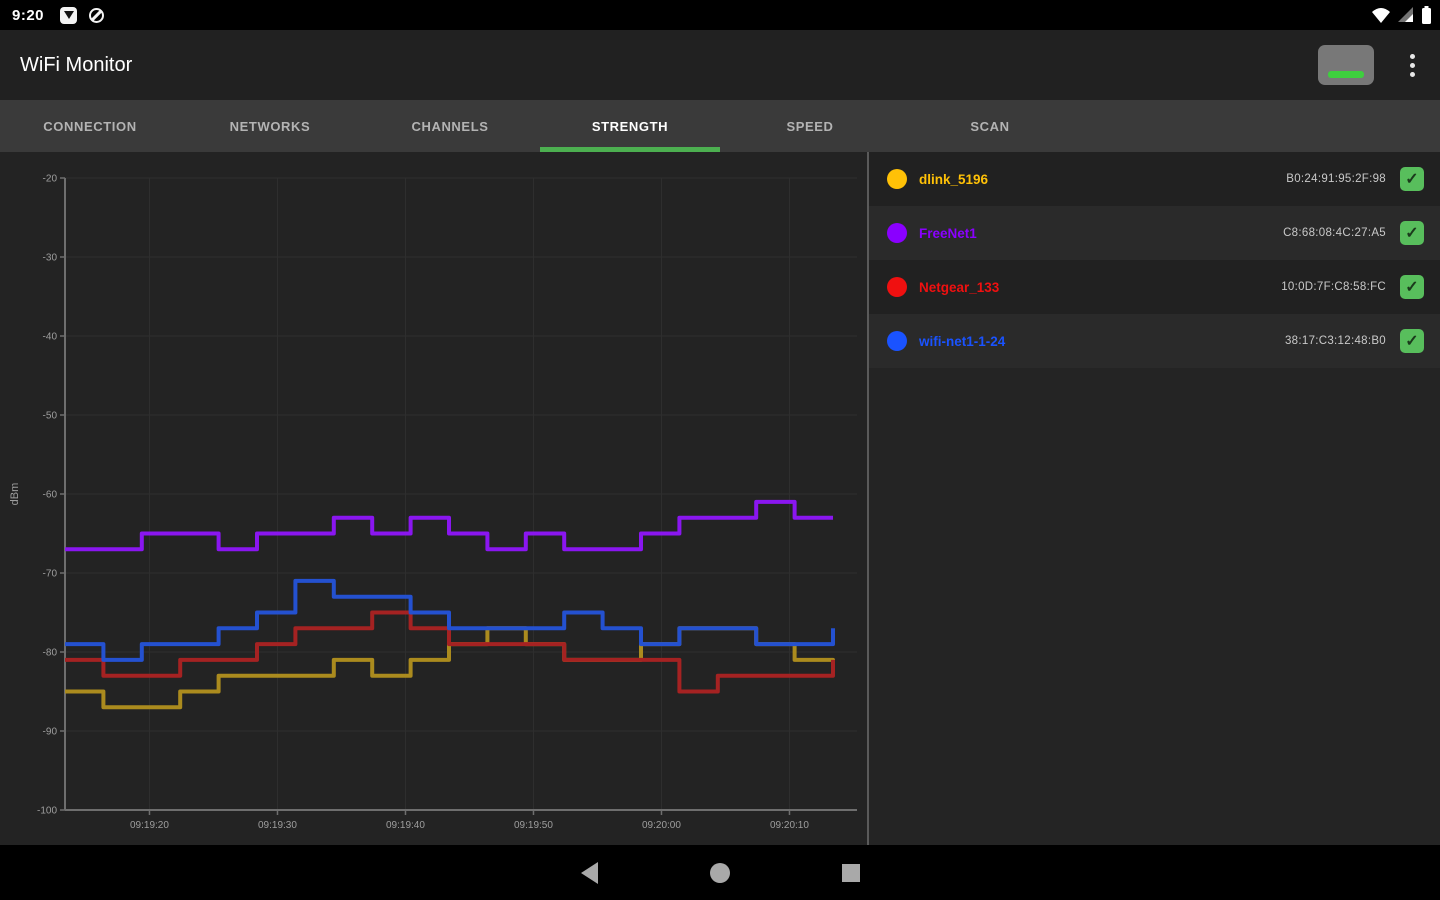 The height and width of the screenshot is (900, 1440). I want to click on network-mac: C8:68:08:4C:27:A5, so click(1334, 233).